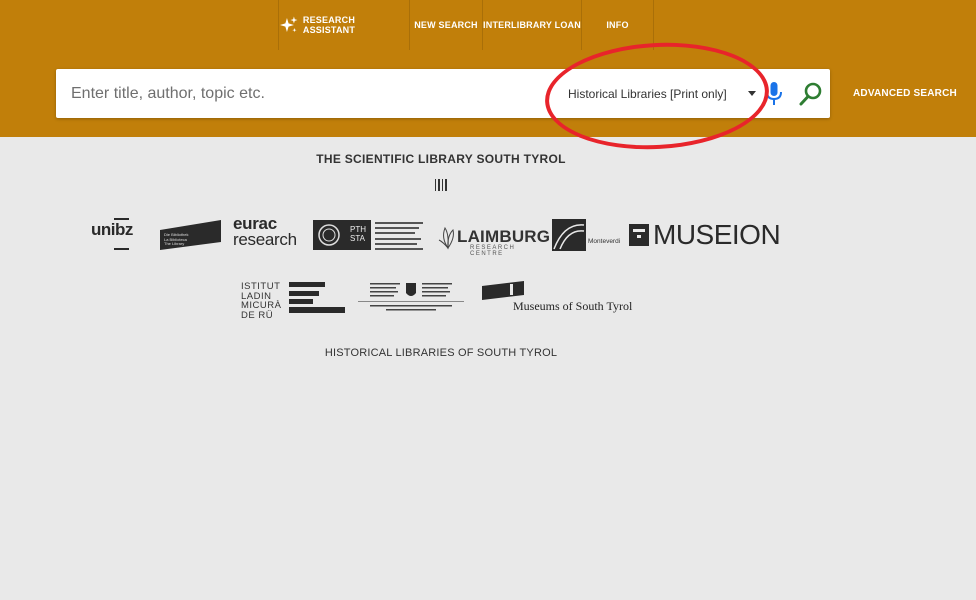  Describe the element at coordinates (329, 25) in the screenshot. I see `nav-research-assistant-label: RESEARCH ASSISTANT` at that location.